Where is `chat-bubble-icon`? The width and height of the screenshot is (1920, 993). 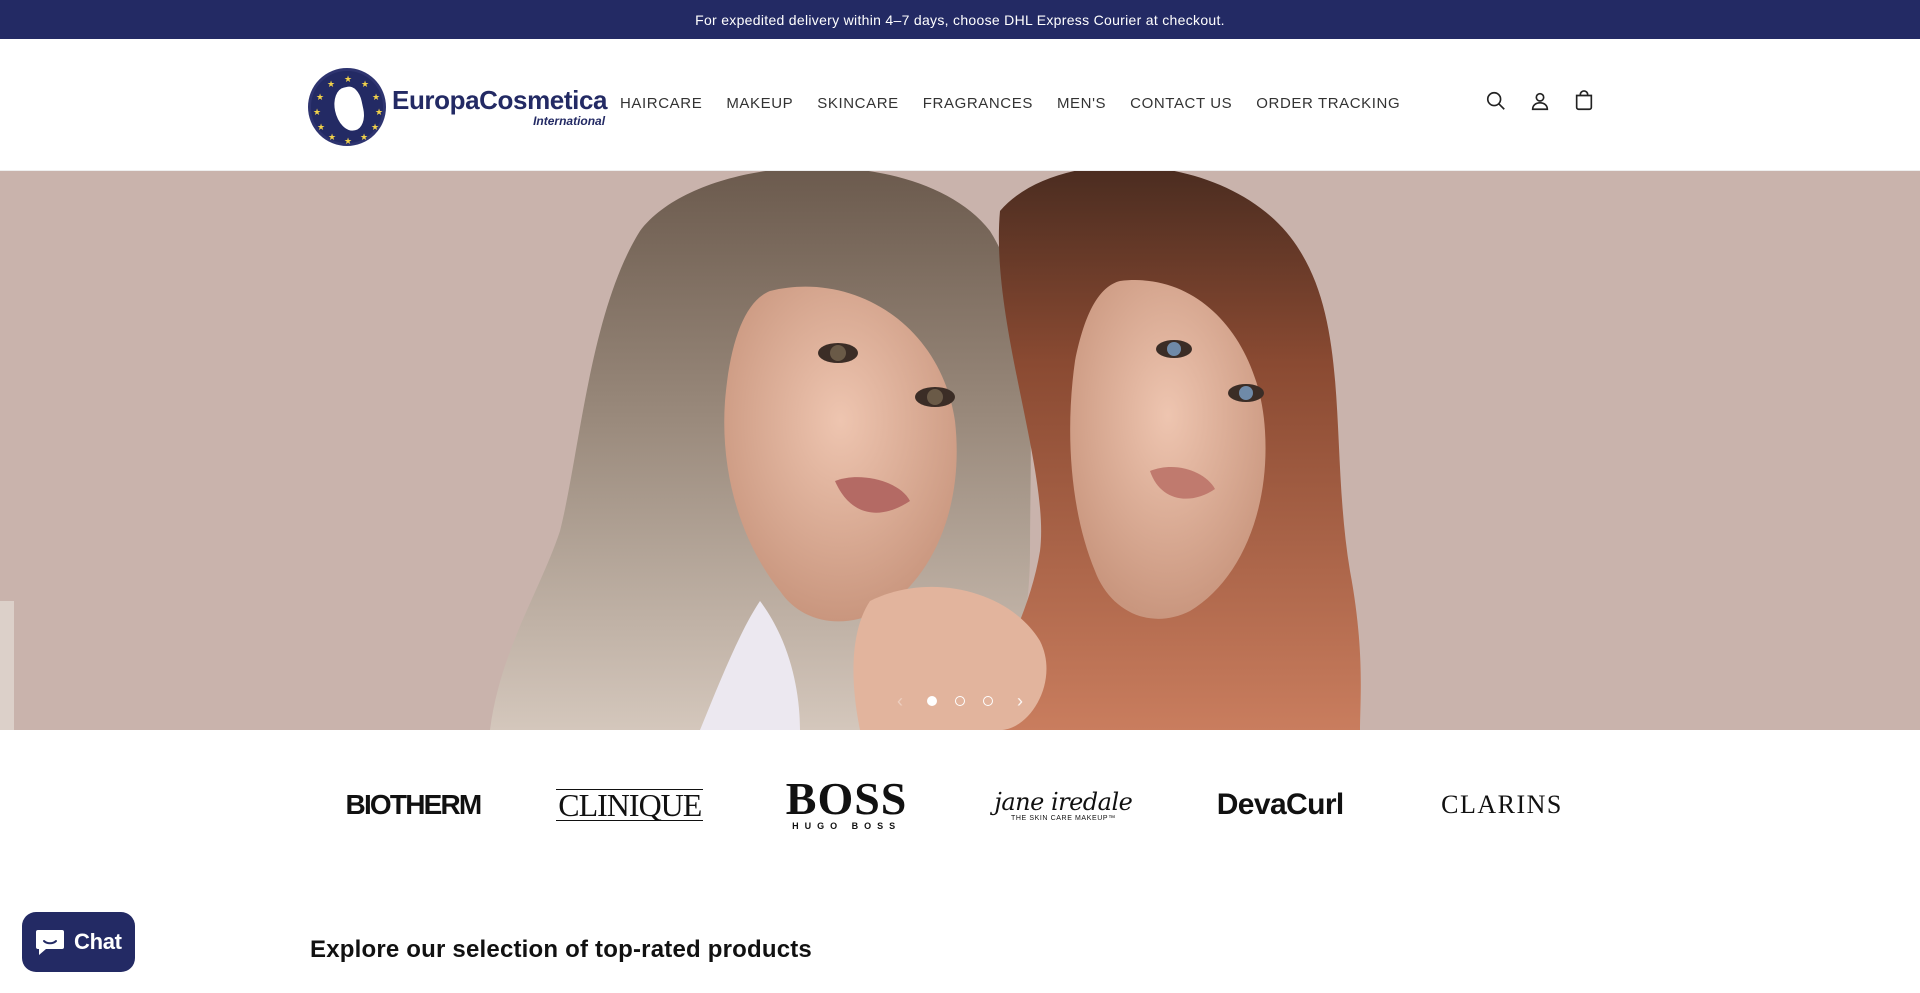
chat-bubble-icon is located at coordinates (50, 942).